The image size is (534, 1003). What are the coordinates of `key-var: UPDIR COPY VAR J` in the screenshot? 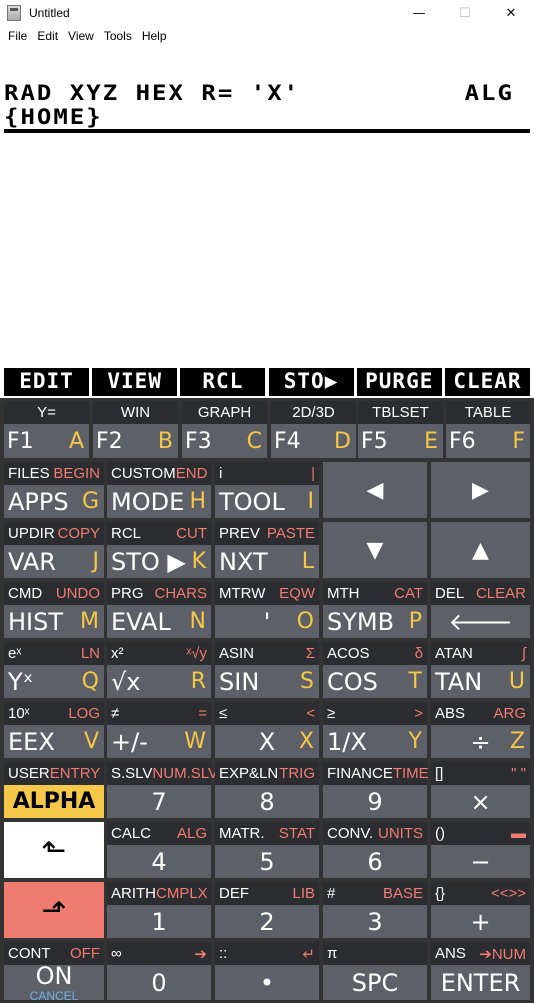 It's located at (54, 550).